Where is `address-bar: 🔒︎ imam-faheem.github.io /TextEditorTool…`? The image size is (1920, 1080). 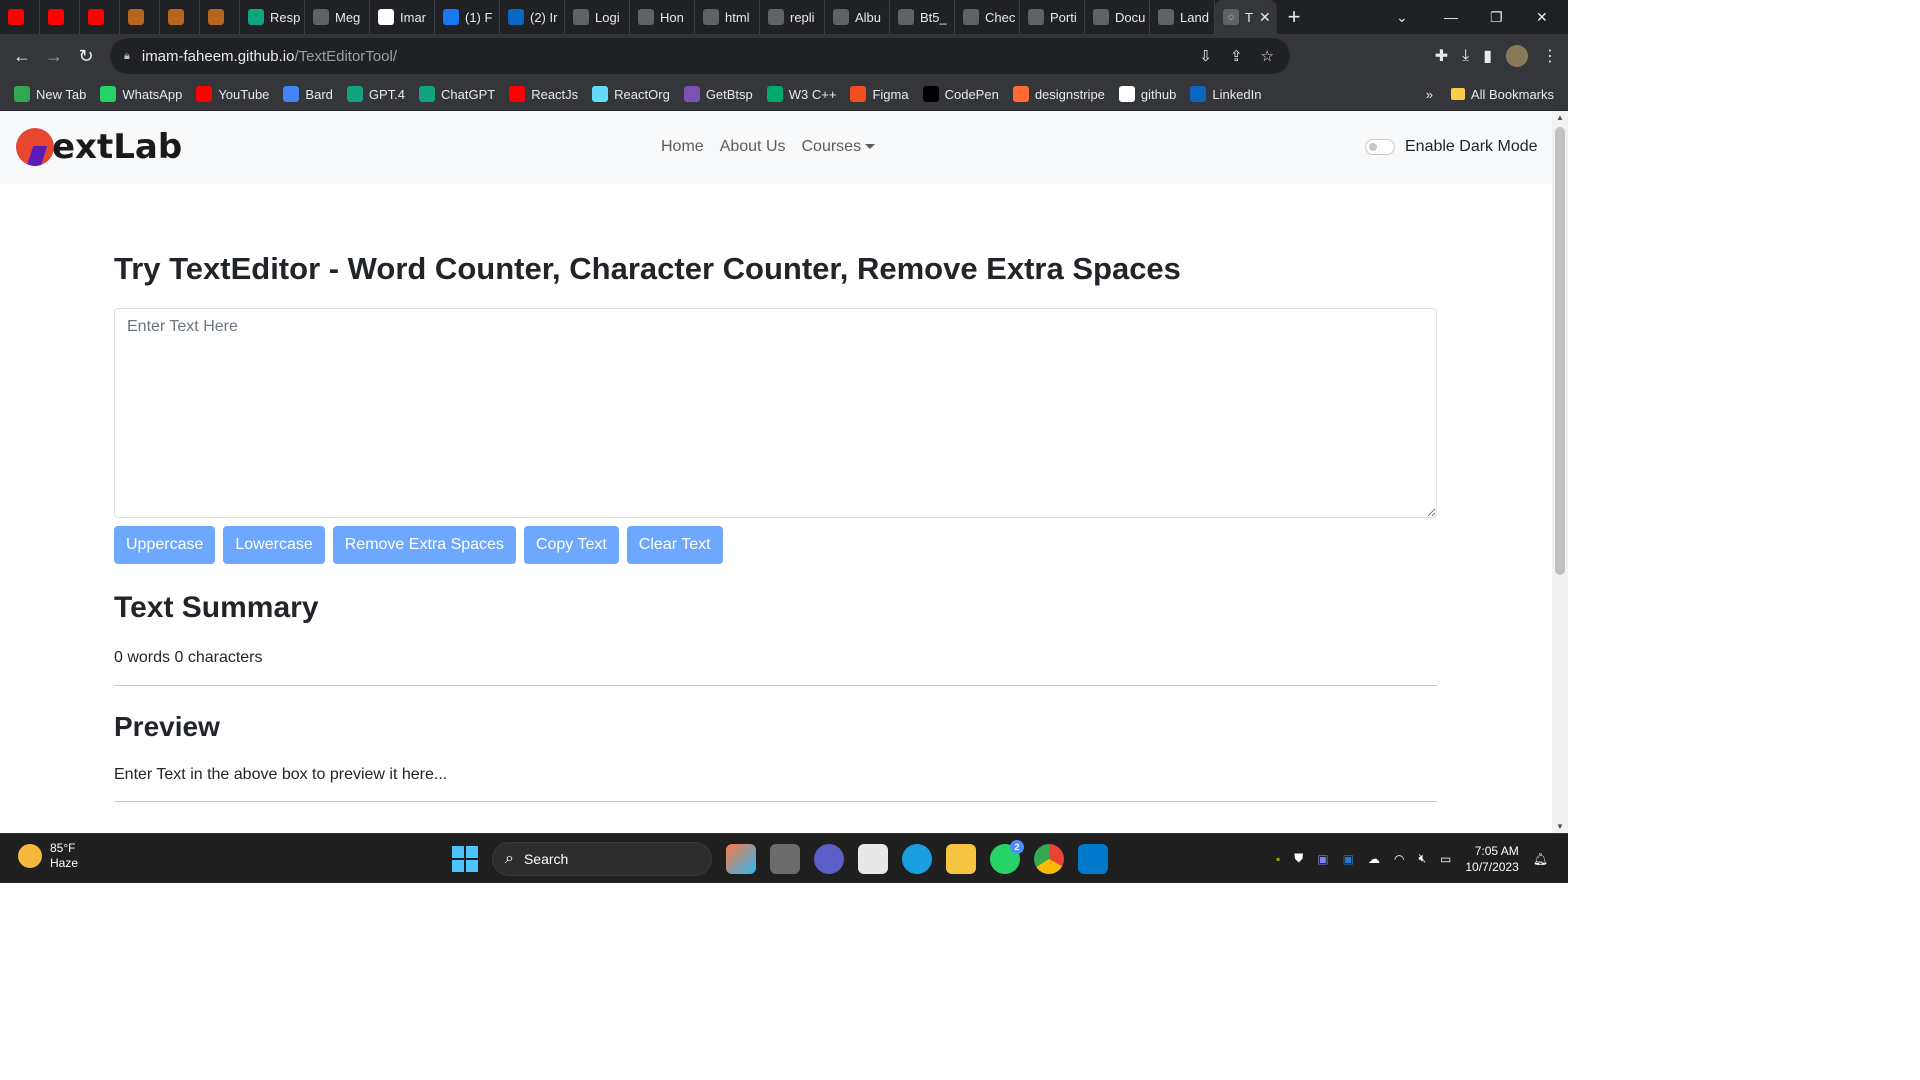 address-bar: 🔒︎ imam-faheem.github.io /TextEditorTool… is located at coordinates (700, 56).